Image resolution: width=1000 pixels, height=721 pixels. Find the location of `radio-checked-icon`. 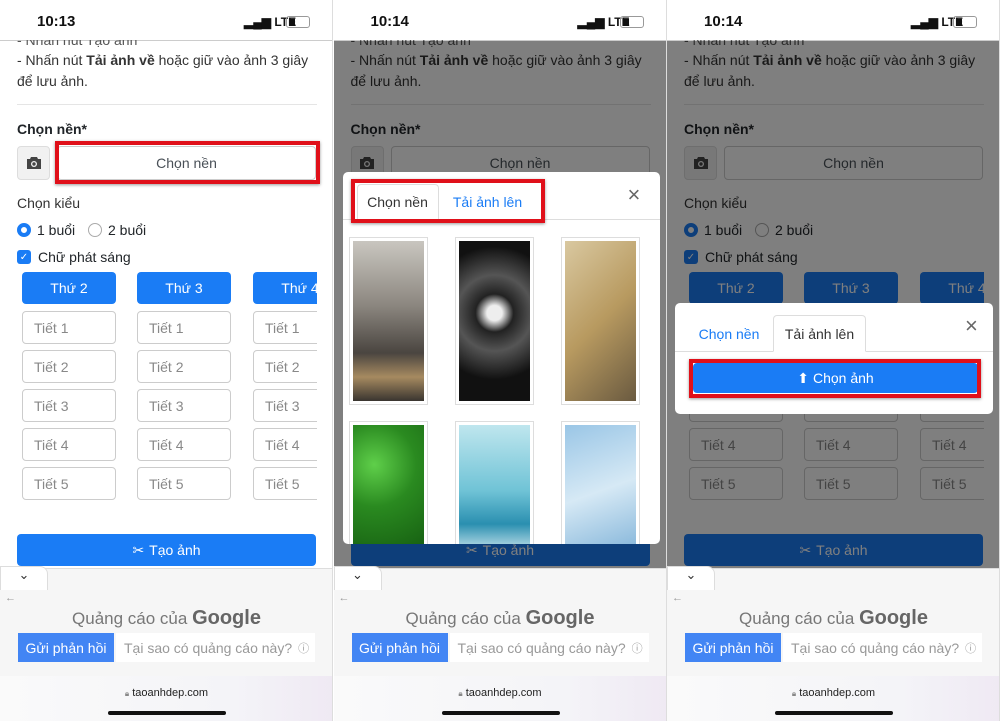

radio-checked-icon is located at coordinates (24, 230).